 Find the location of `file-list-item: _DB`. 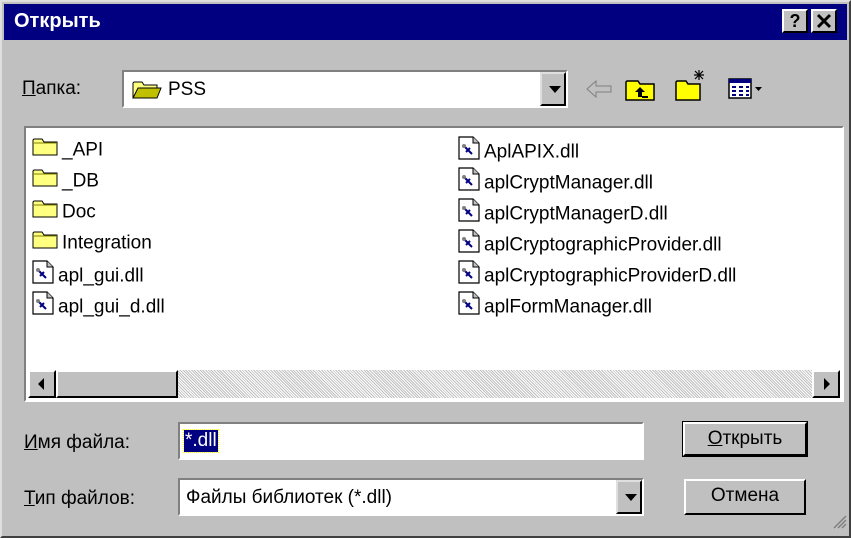

file-list-item: _DB is located at coordinates (65, 181).